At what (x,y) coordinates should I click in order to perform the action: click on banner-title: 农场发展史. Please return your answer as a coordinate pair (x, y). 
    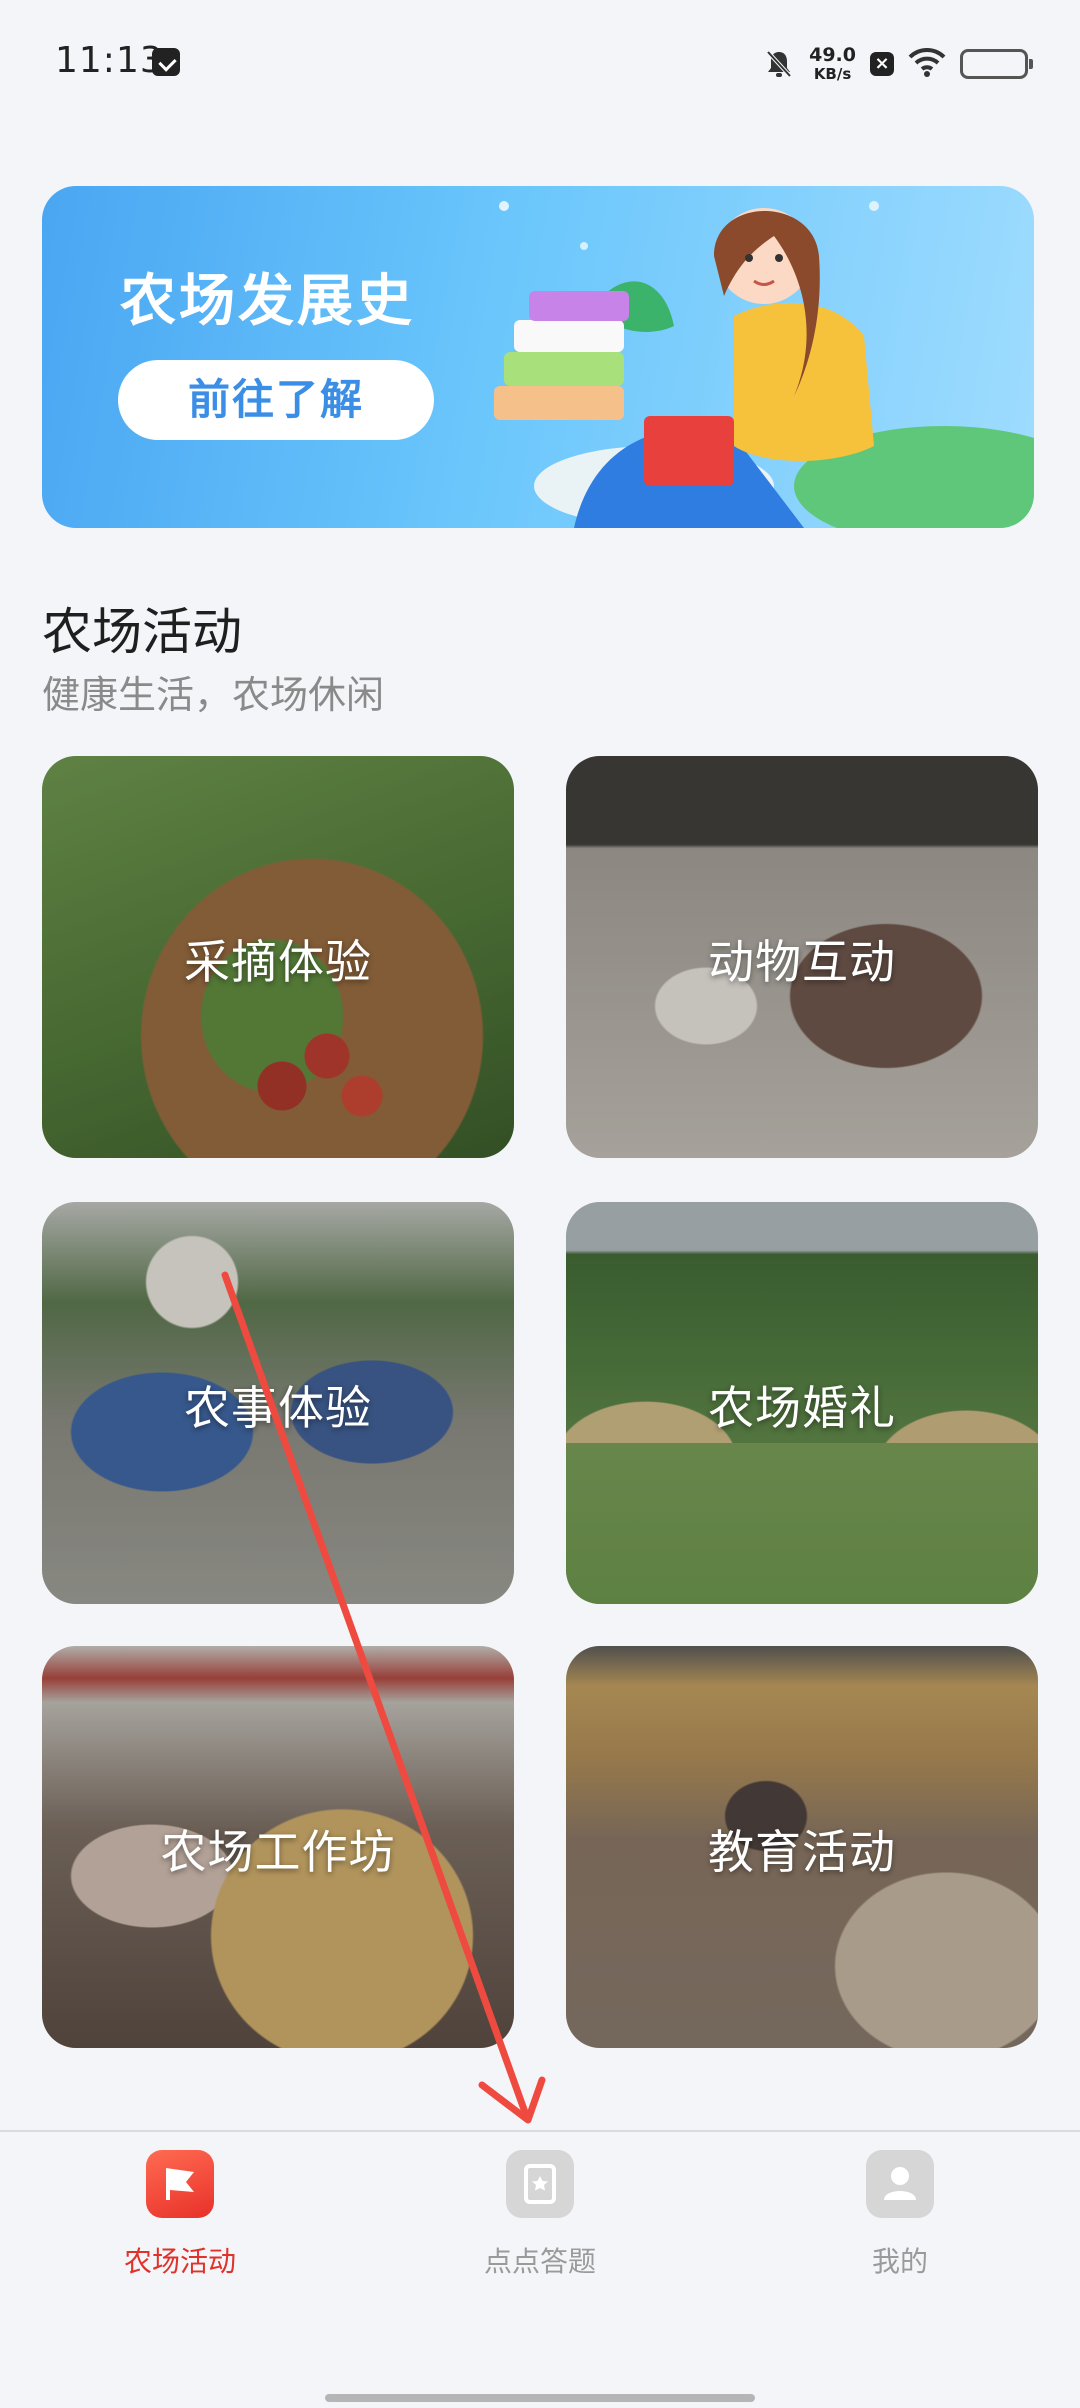
    Looking at the image, I should click on (267, 301).